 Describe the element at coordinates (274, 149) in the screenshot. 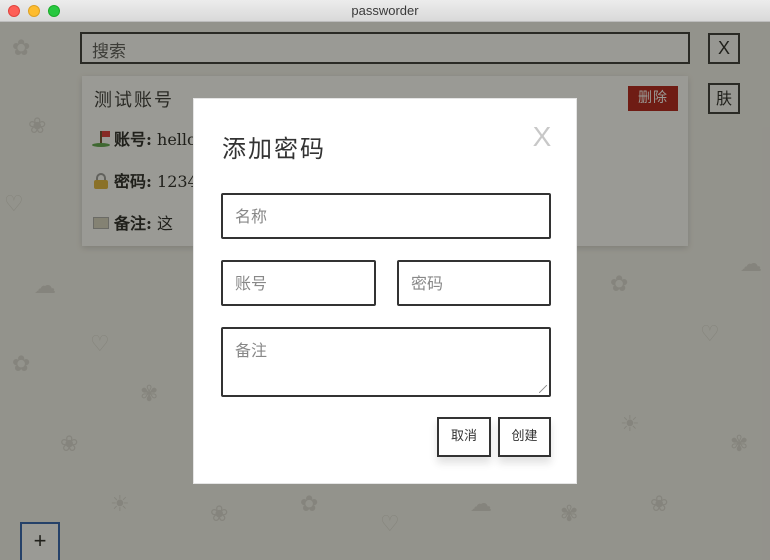

I see `dialog-title: 添加密码` at that location.